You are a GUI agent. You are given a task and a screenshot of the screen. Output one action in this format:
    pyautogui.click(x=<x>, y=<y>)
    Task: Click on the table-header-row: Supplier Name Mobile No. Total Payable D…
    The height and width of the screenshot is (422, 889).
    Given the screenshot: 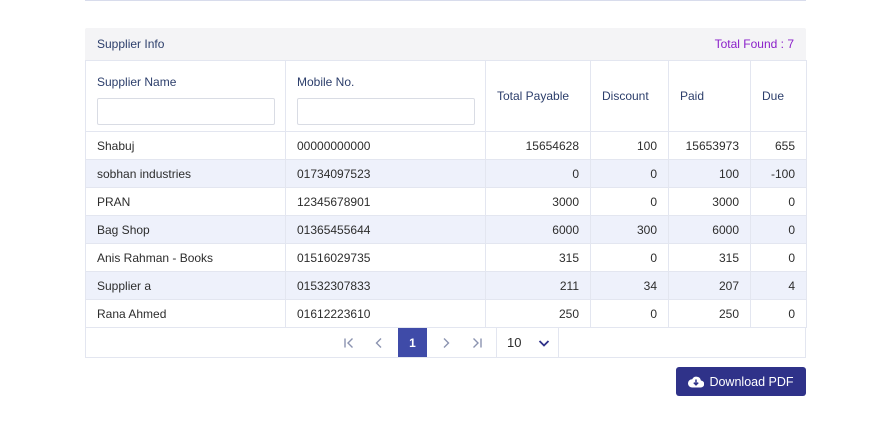 What is the action you would take?
    pyautogui.click(x=446, y=96)
    